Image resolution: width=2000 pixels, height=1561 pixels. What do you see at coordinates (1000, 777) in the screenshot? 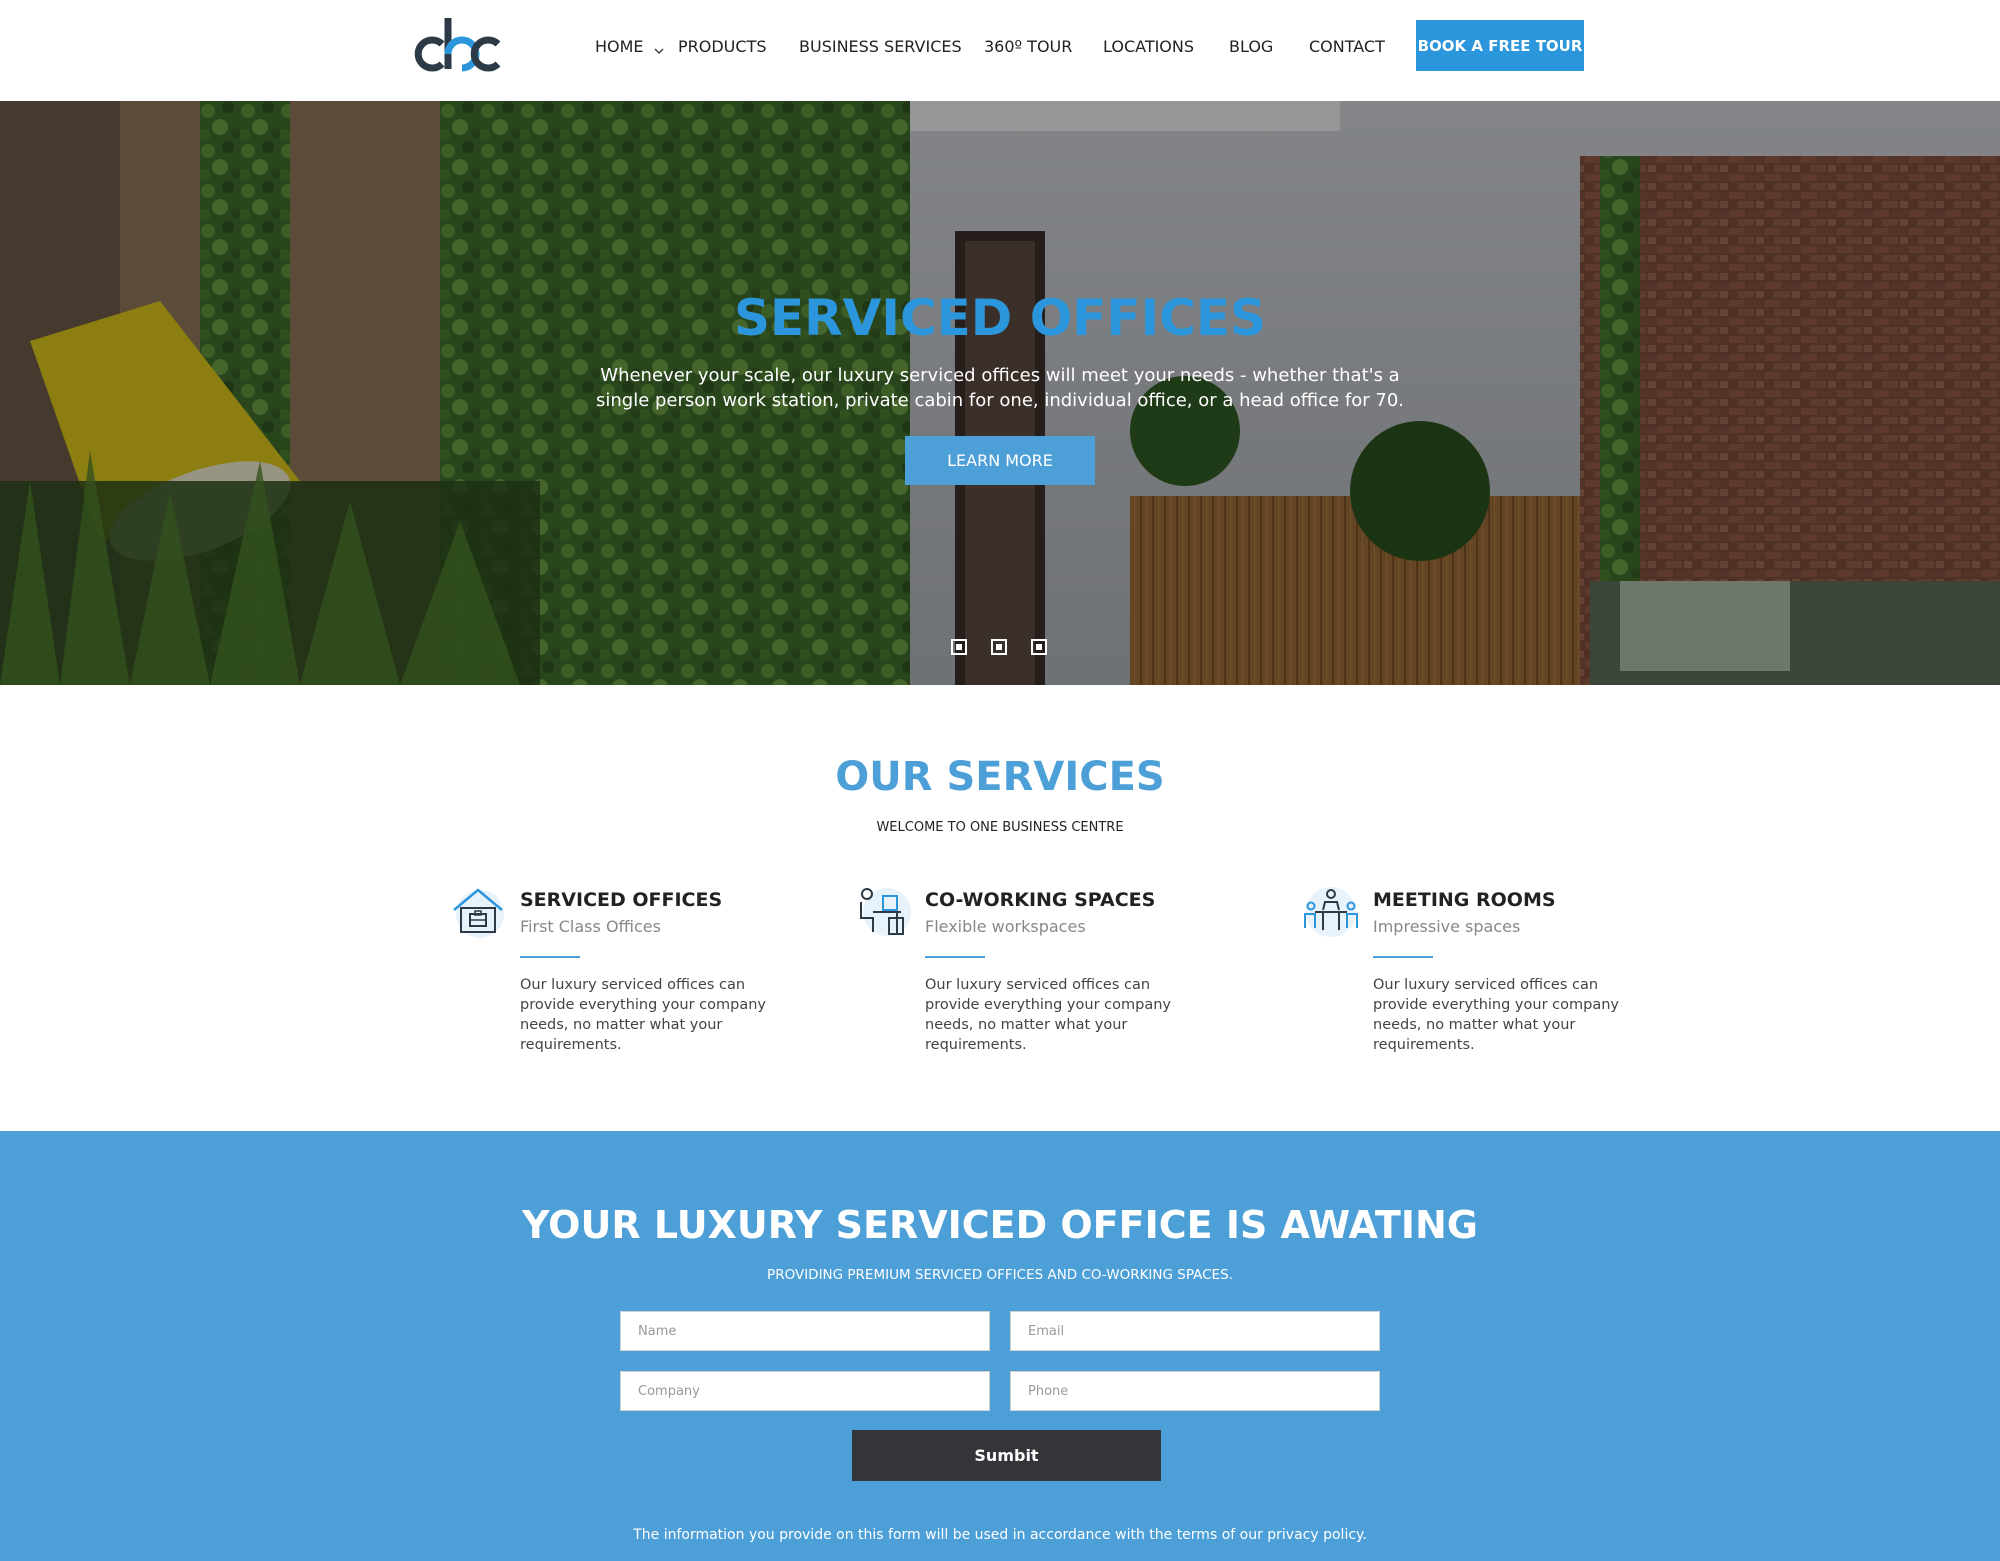
I see `services-title: OUR SERVICES` at bounding box center [1000, 777].